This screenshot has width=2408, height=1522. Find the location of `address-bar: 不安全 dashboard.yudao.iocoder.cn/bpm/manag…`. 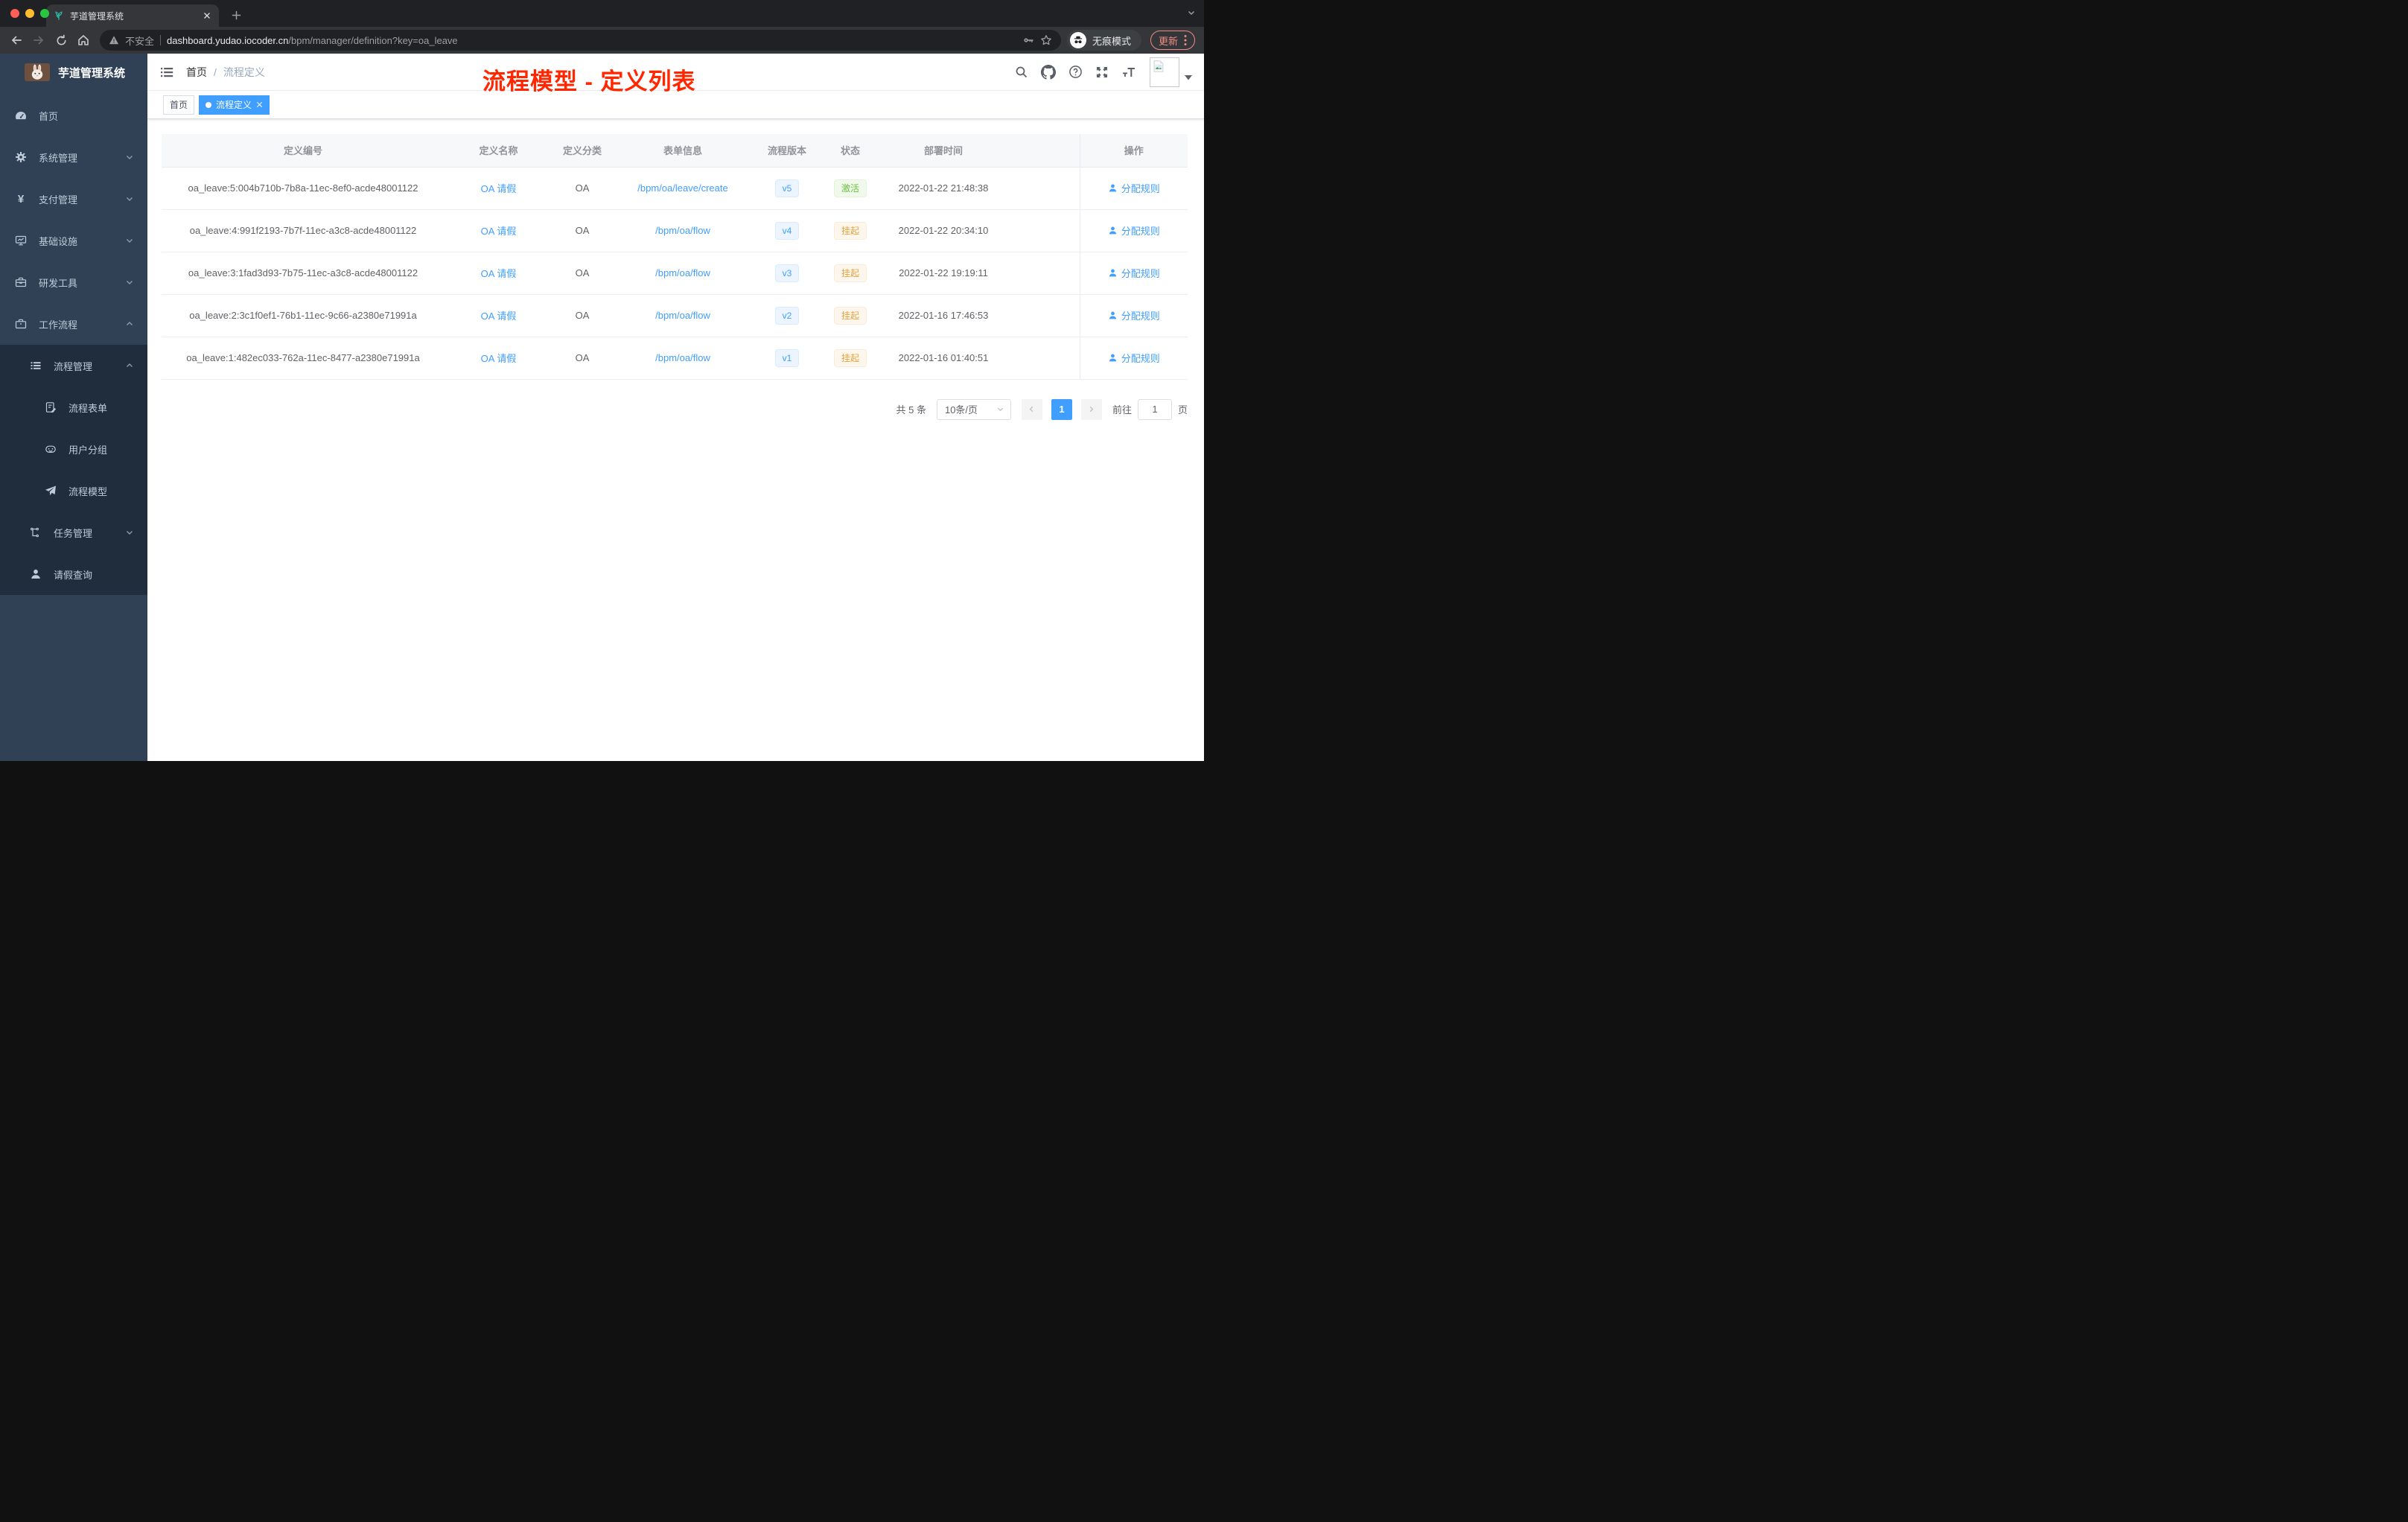

address-bar: 不安全 dashboard.yudao.iocoder.cn/bpm/manag… is located at coordinates (580, 40).